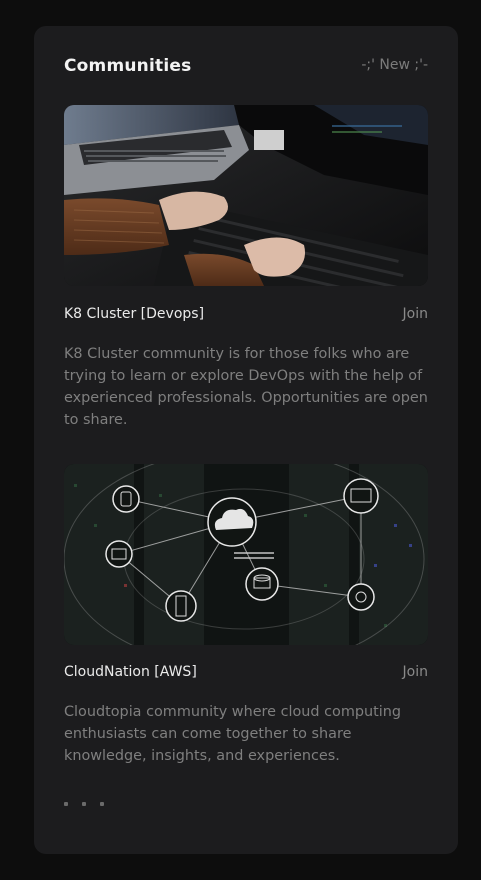 This screenshot has width=481, height=880. I want to click on community-name: CloudNation [AWS], so click(130, 672).